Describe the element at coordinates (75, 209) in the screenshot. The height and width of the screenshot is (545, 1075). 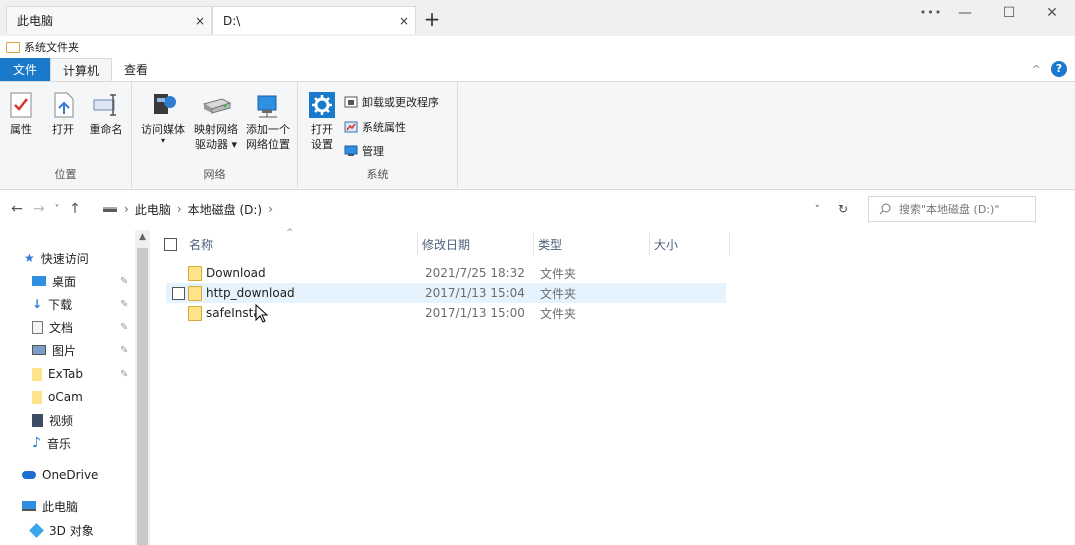
I see `up-button: ↑` at that location.